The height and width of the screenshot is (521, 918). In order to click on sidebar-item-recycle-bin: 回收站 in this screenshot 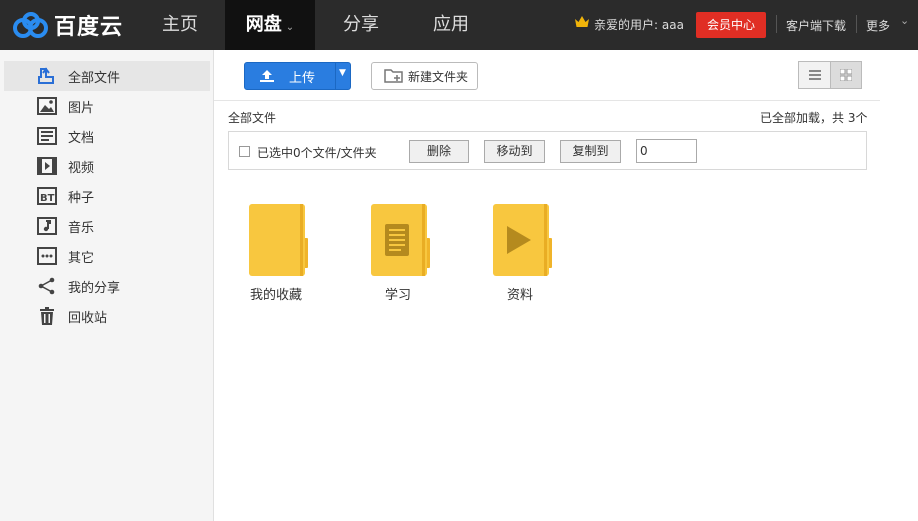, I will do `click(107, 316)`.